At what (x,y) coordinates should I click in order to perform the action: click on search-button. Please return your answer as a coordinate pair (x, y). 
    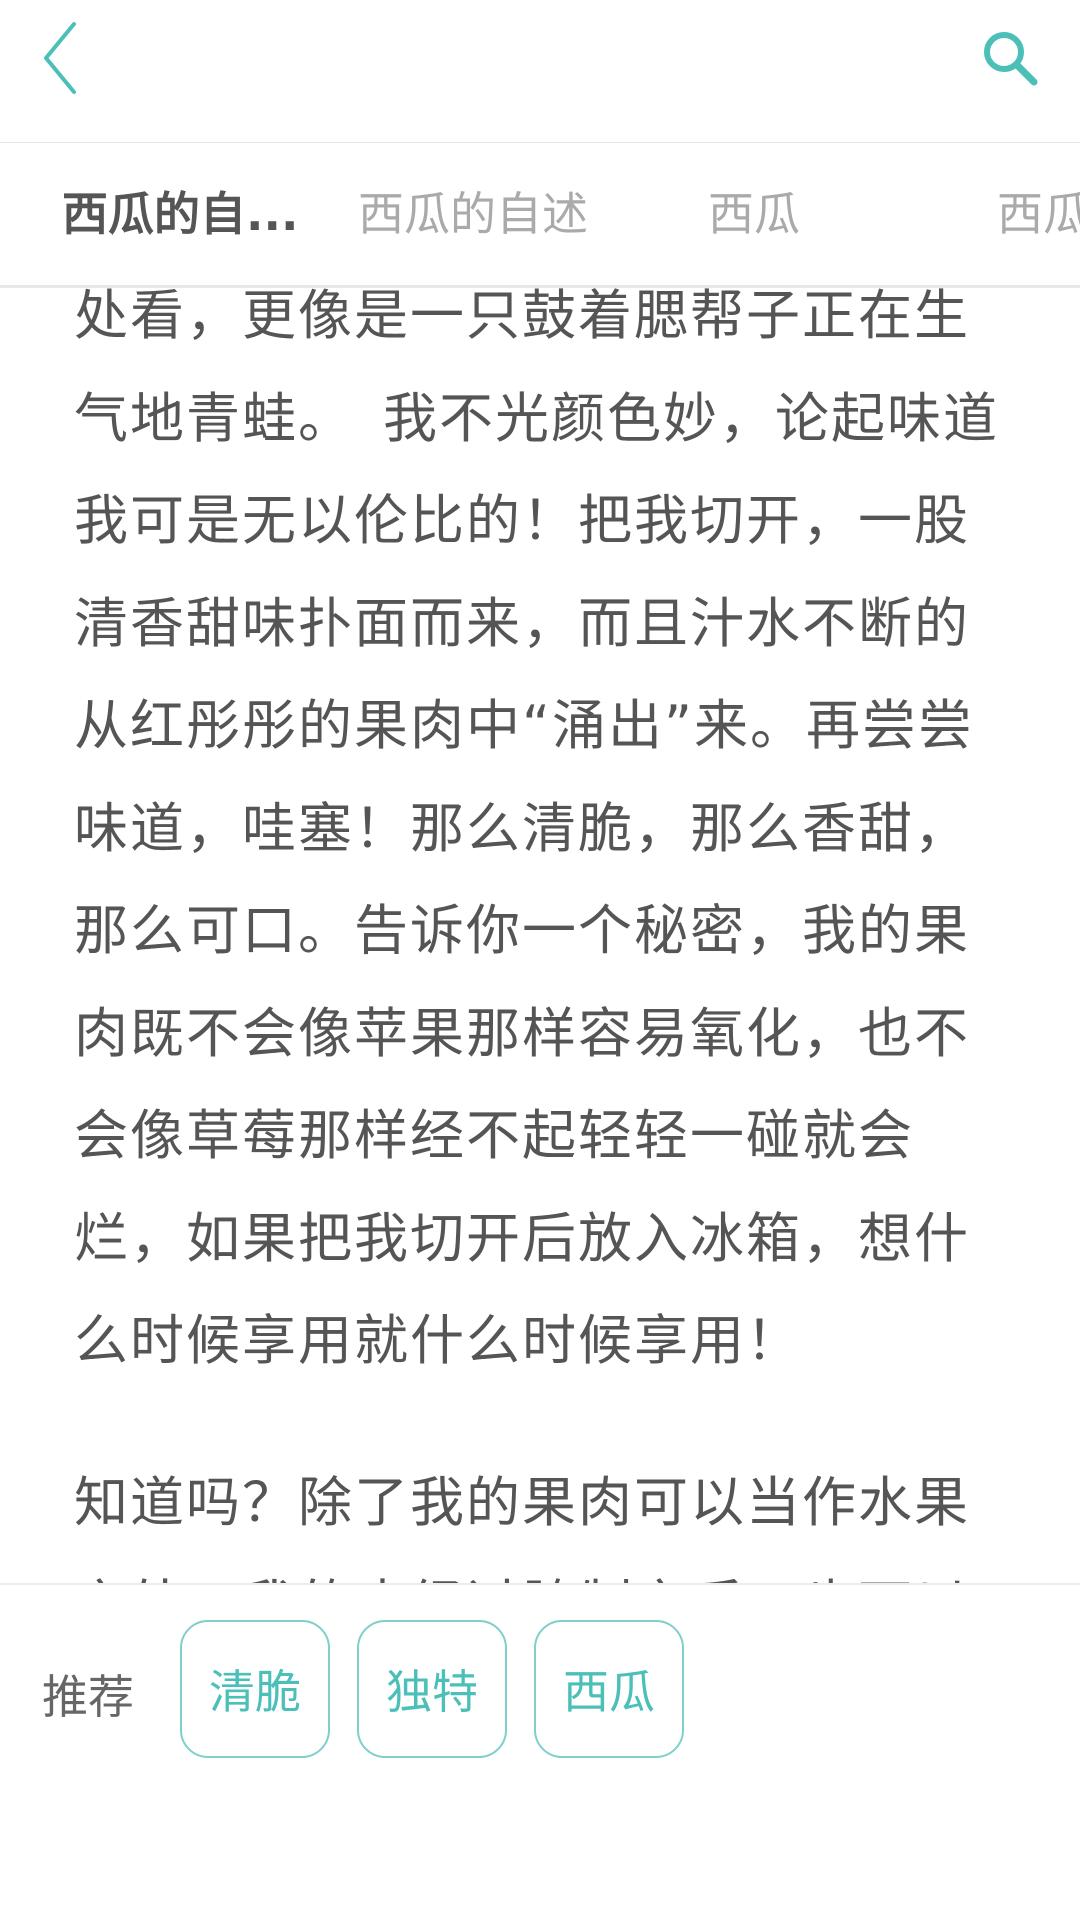
    Looking at the image, I should click on (1010, 60).